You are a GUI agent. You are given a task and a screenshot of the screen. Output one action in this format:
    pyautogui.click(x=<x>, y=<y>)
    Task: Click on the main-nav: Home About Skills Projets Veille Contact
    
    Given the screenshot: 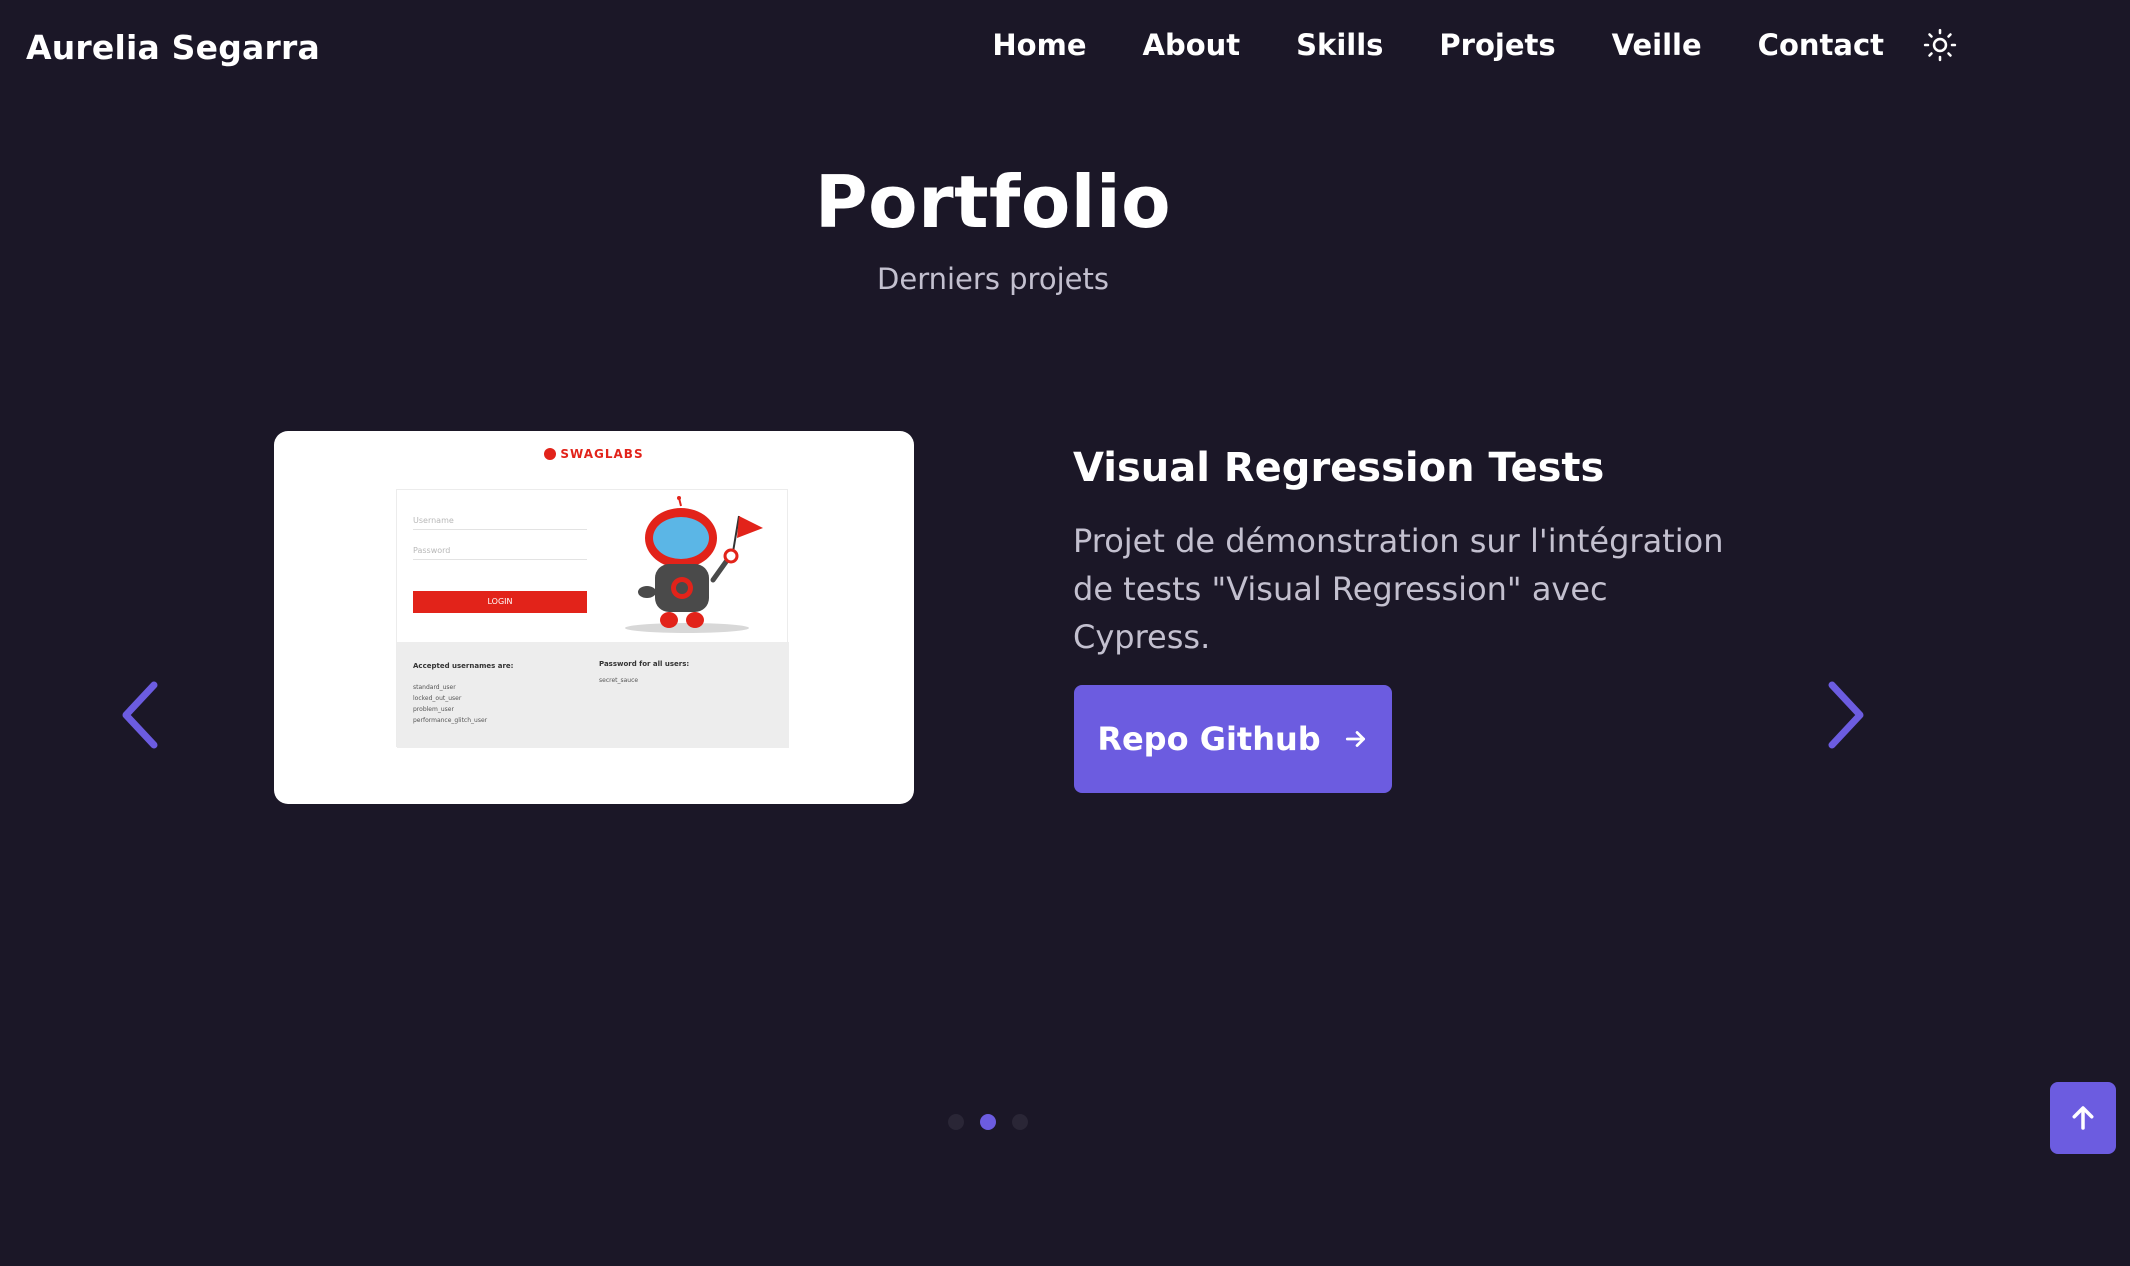 What is the action you would take?
    pyautogui.click(x=1476, y=45)
    